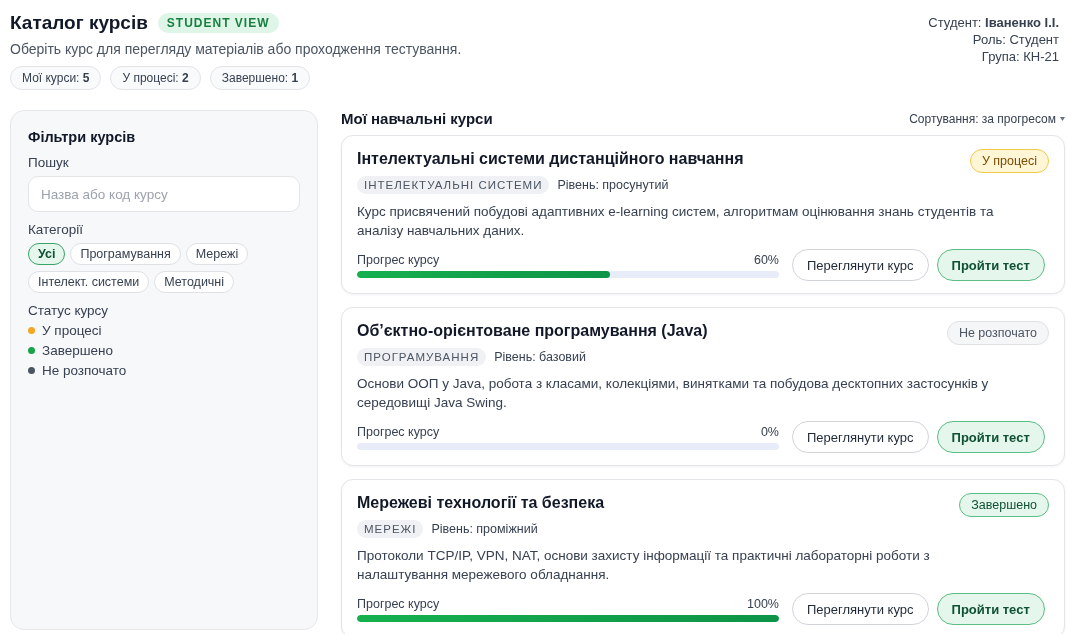 The width and height of the screenshot is (1067, 634). I want to click on category-chip: Програмування, so click(125, 254).